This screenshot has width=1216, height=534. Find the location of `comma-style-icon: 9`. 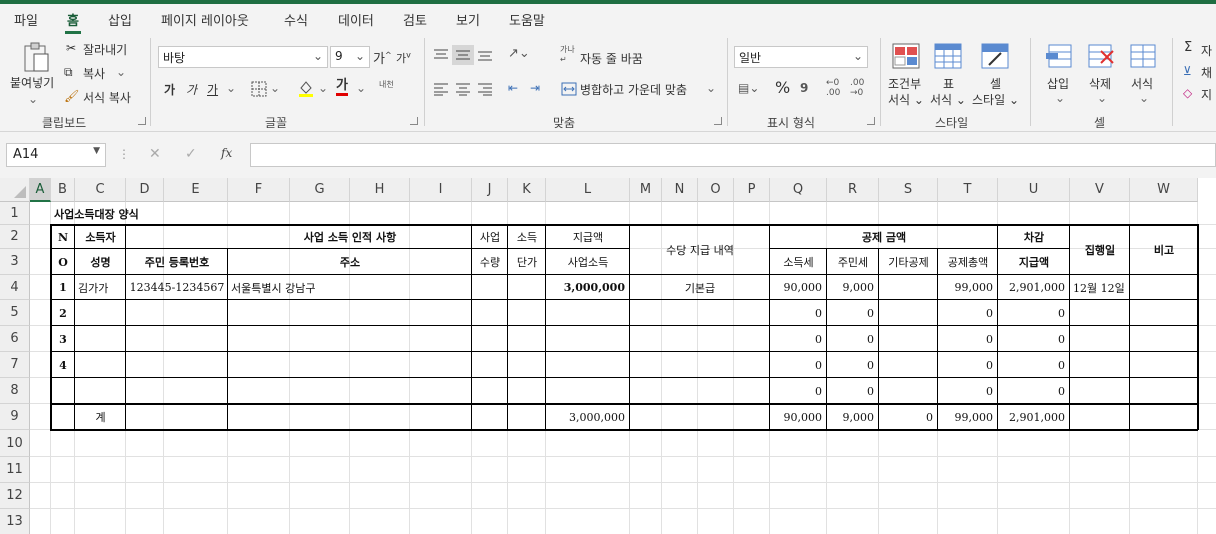

comma-style-icon: 9 is located at coordinates (804, 88).